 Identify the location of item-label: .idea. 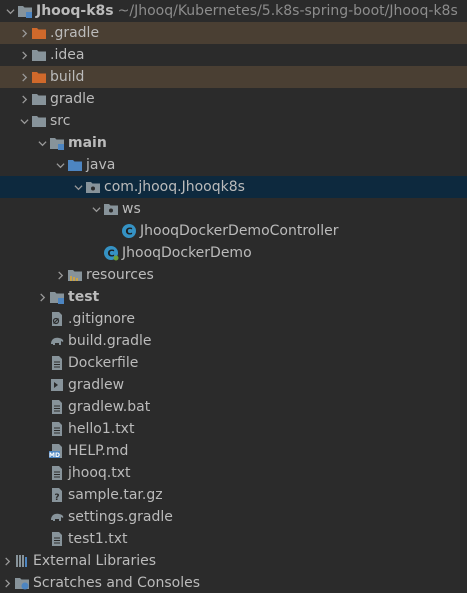
(67, 55).